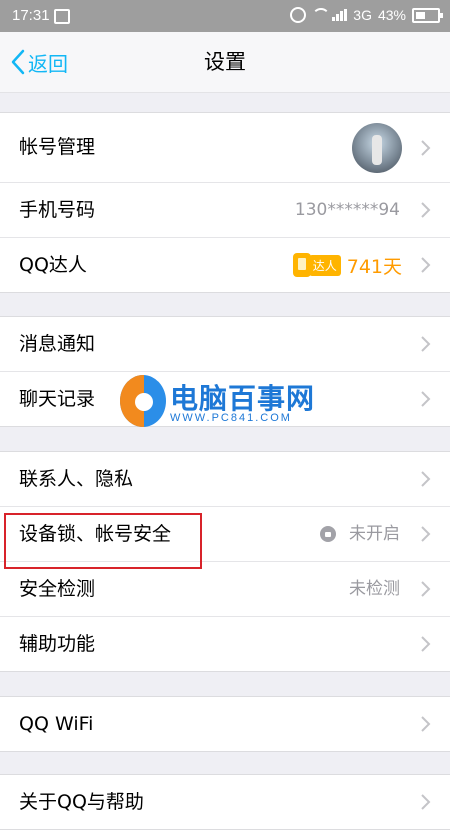  I want to click on row-label: 安全检测, so click(57, 589).